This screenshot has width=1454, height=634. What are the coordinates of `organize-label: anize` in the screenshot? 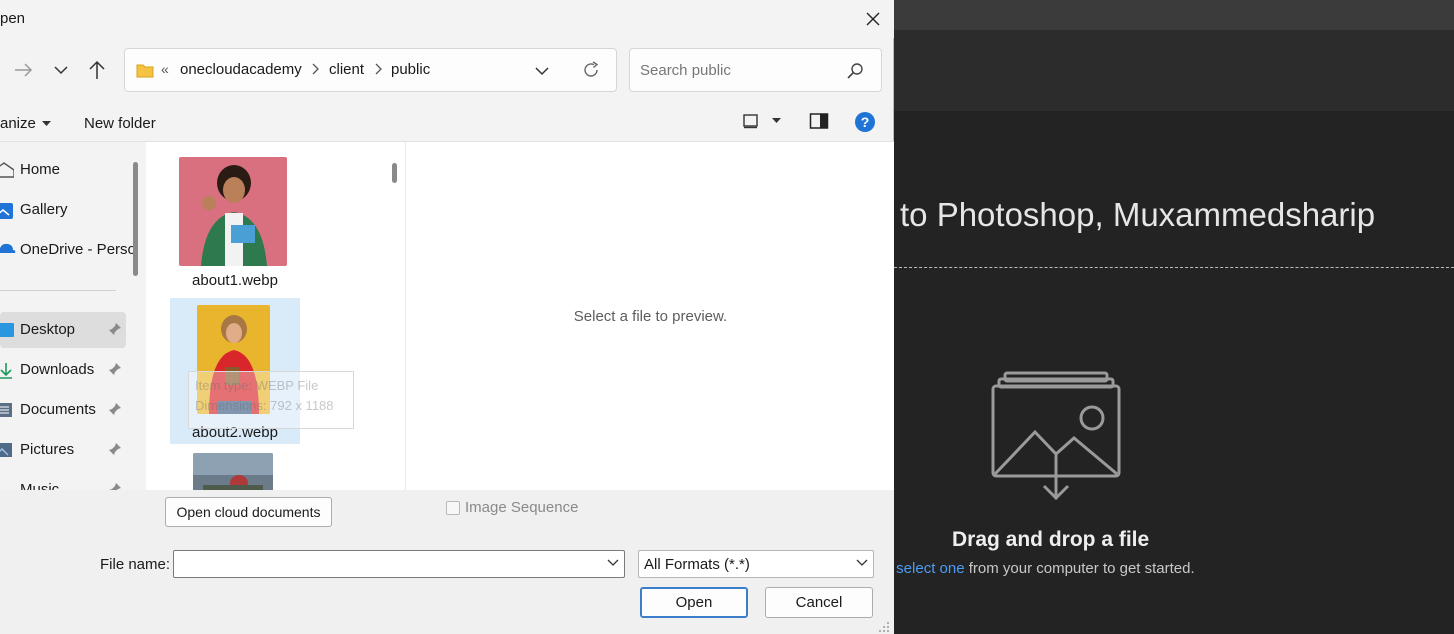 It's located at (18, 123).